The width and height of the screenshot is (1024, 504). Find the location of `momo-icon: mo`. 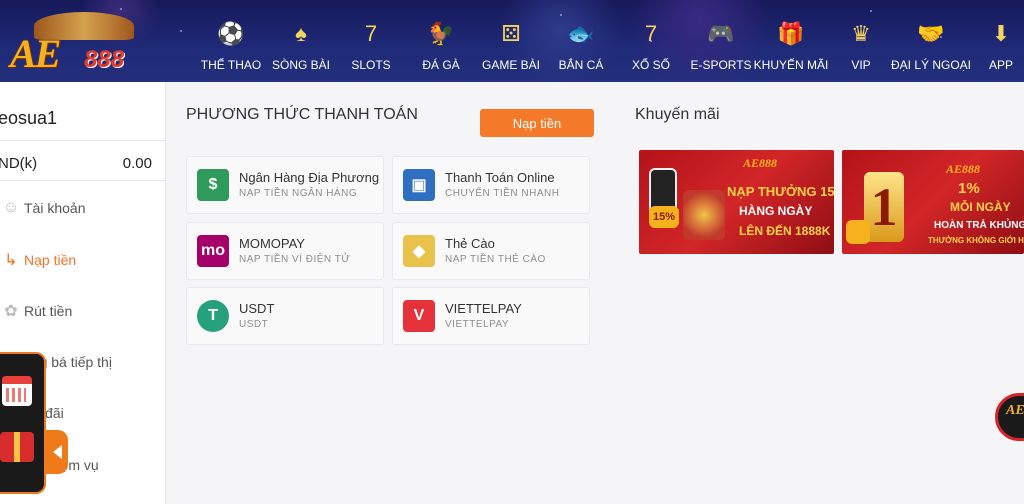

momo-icon: mo is located at coordinates (213, 251).